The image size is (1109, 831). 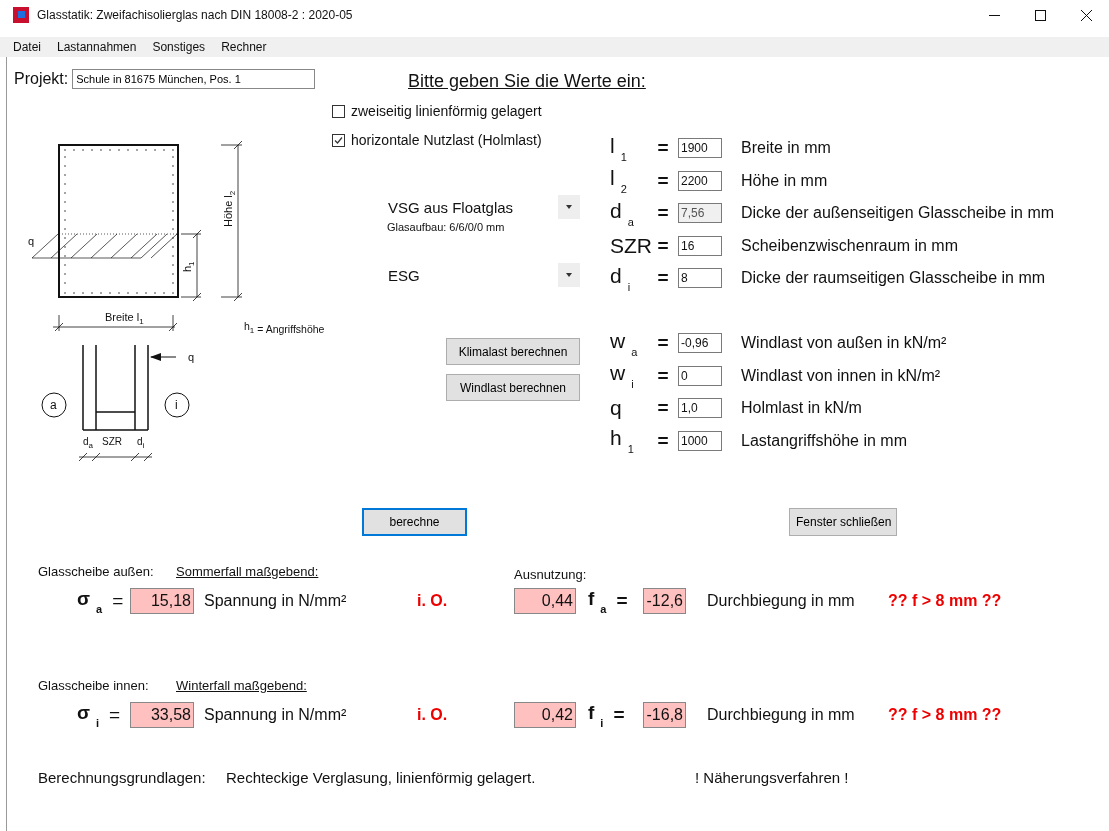 What do you see at coordinates (248, 571) in the screenshot?
I see `load-case-label: Sommerfall maßgebend:` at bounding box center [248, 571].